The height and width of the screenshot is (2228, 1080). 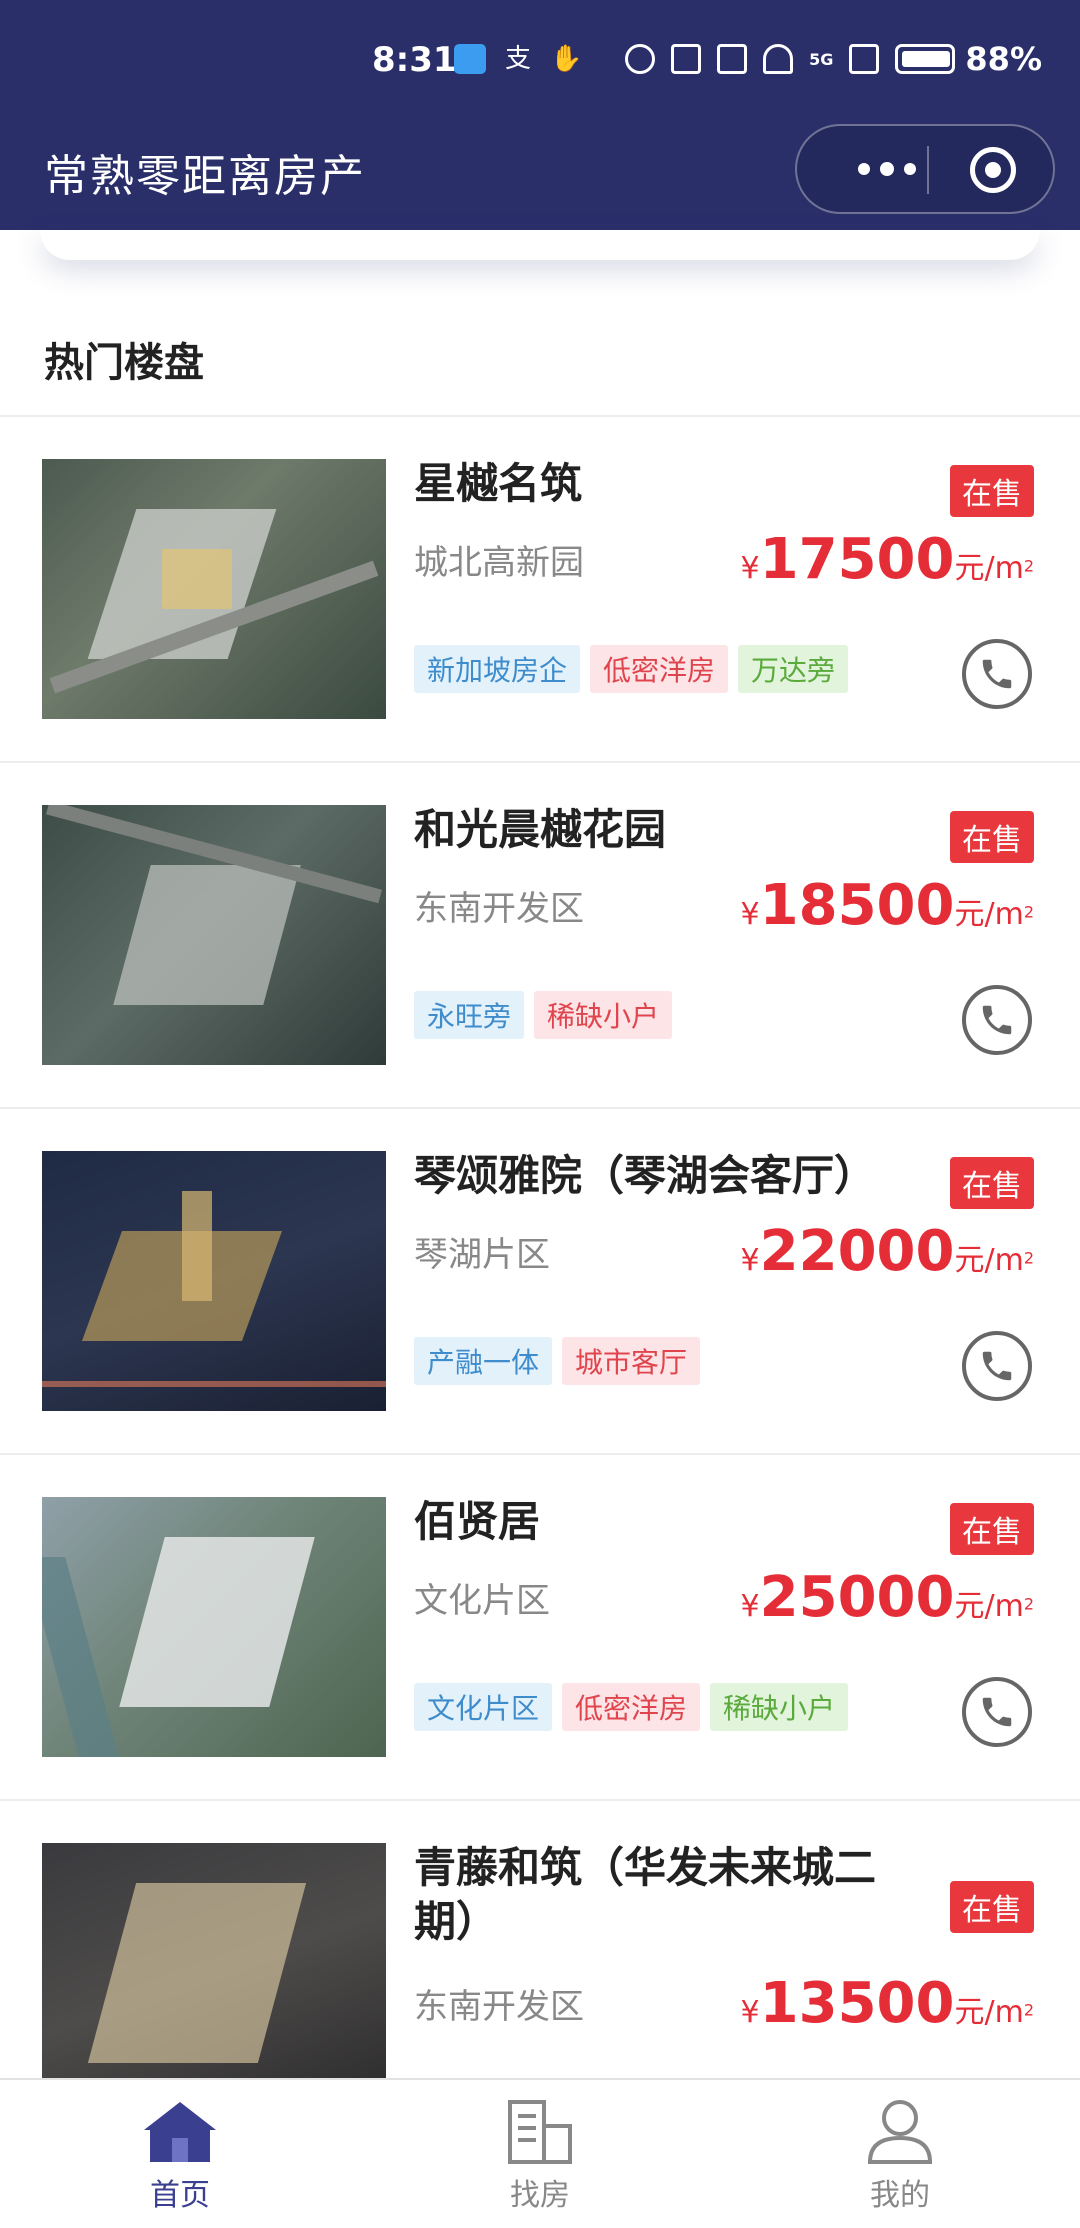 What do you see at coordinates (482, 1601) in the screenshot?
I see `listing-district: 文化片区` at bounding box center [482, 1601].